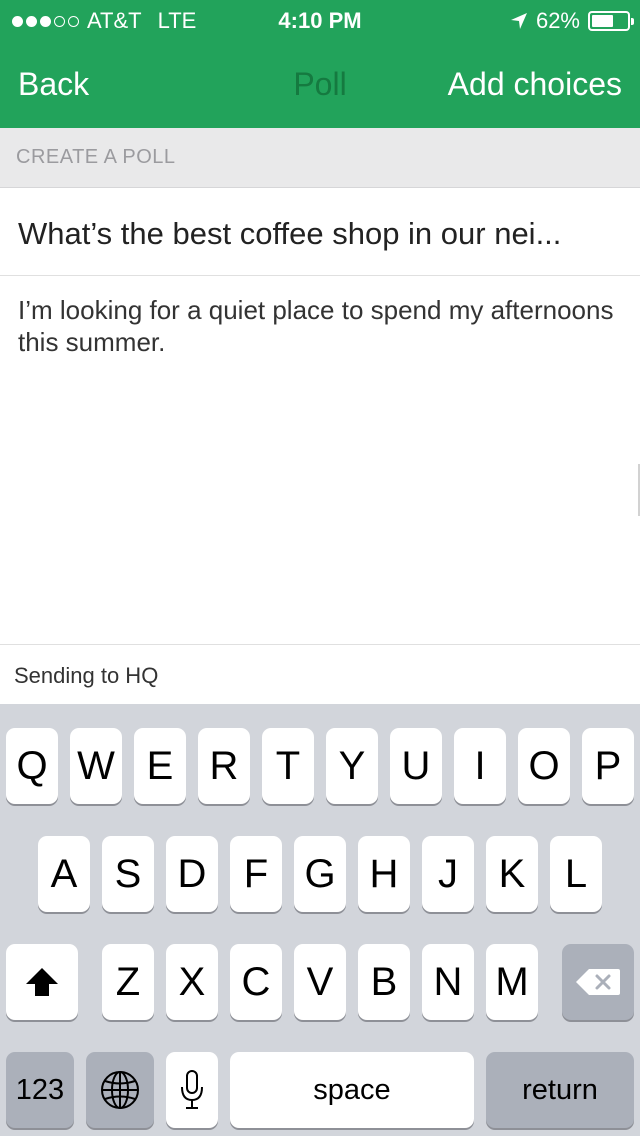  What do you see at coordinates (192, 874) in the screenshot?
I see `key-d: D` at bounding box center [192, 874].